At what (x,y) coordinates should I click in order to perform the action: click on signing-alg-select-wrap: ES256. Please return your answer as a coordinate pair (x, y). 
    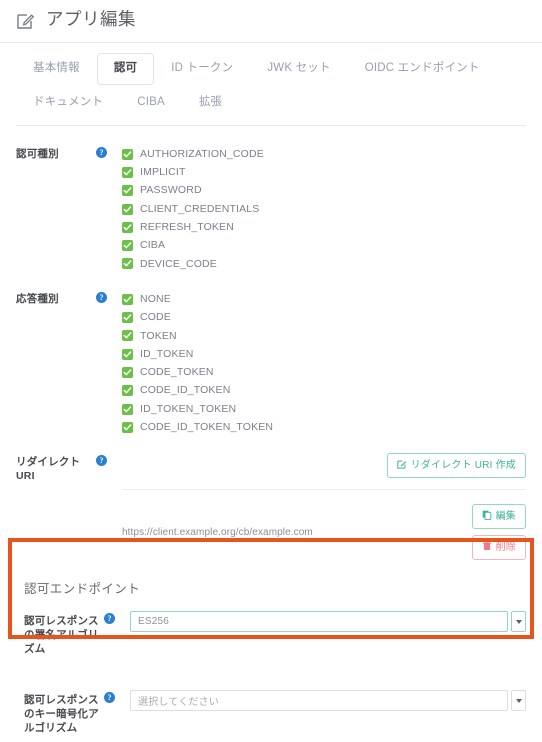
    Looking at the image, I should click on (328, 622).